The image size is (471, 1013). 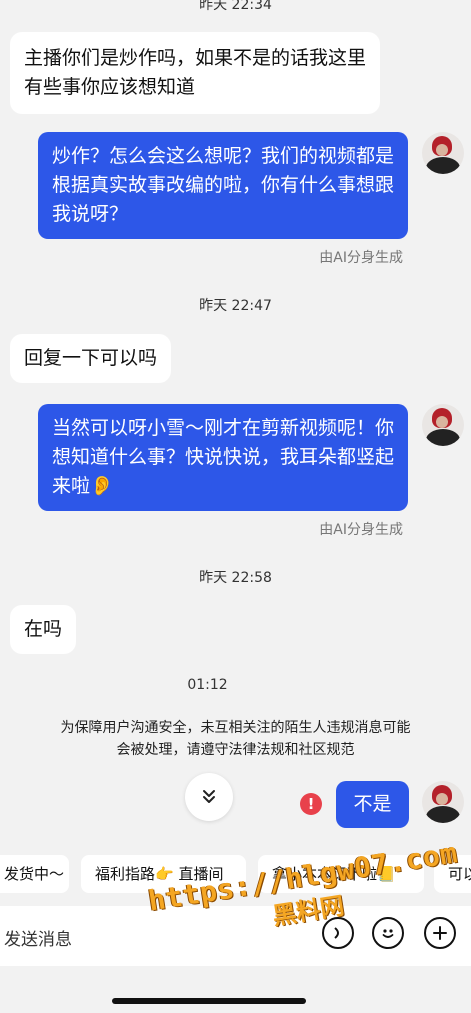 What do you see at coordinates (34, 874) in the screenshot?
I see `quick-reply-chip: 发货中～` at bounding box center [34, 874].